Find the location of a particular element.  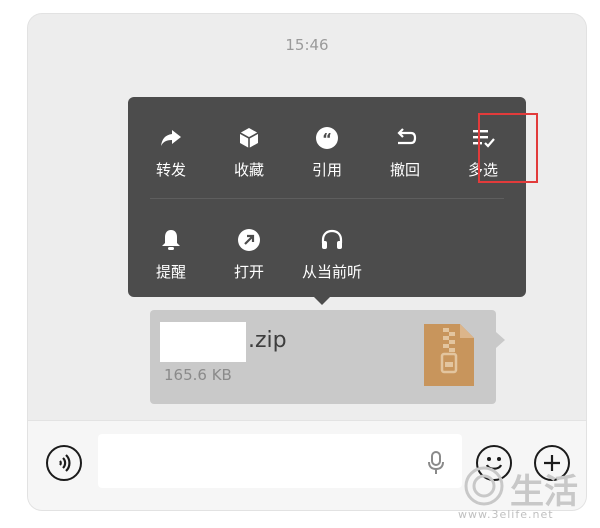

watermark-logo-icon is located at coordinates (484, 486).